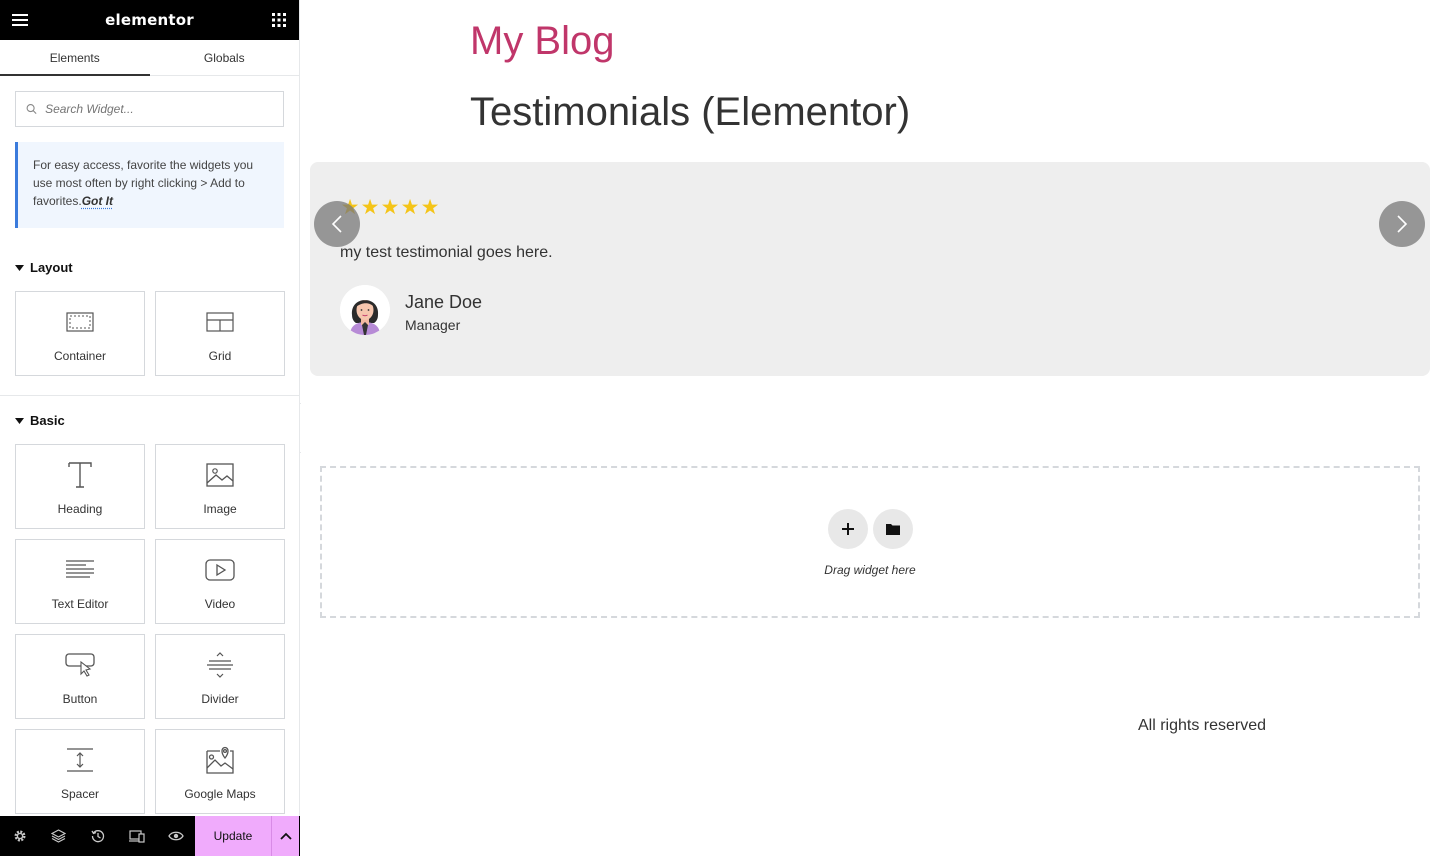  What do you see at coordinates (31, 109) in the screenshot?
I see `search-icon` at bounding box center [31, 109].